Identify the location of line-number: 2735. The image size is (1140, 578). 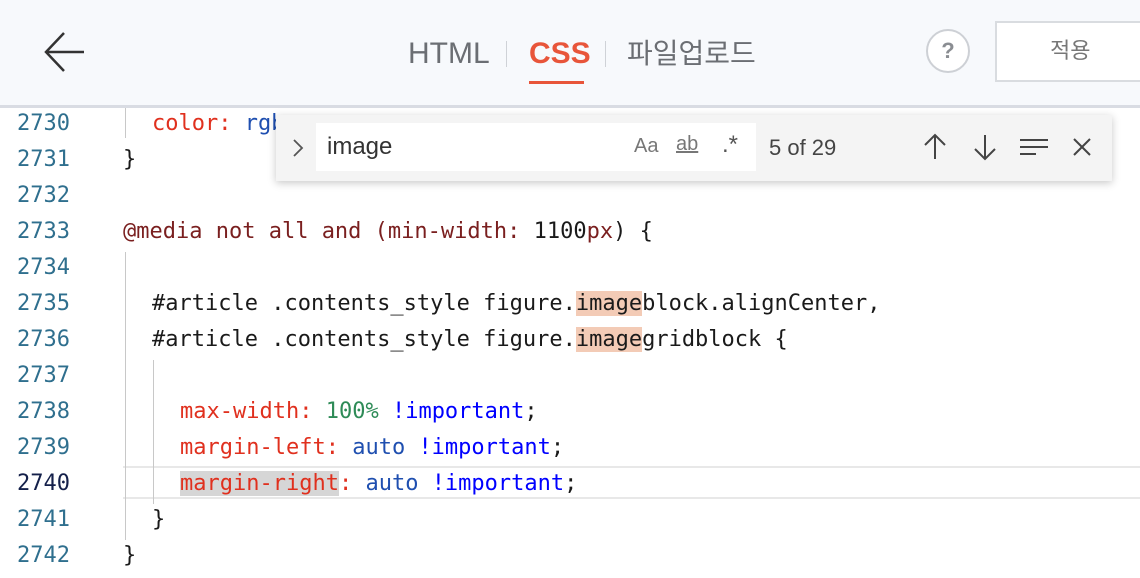
(43, 303).